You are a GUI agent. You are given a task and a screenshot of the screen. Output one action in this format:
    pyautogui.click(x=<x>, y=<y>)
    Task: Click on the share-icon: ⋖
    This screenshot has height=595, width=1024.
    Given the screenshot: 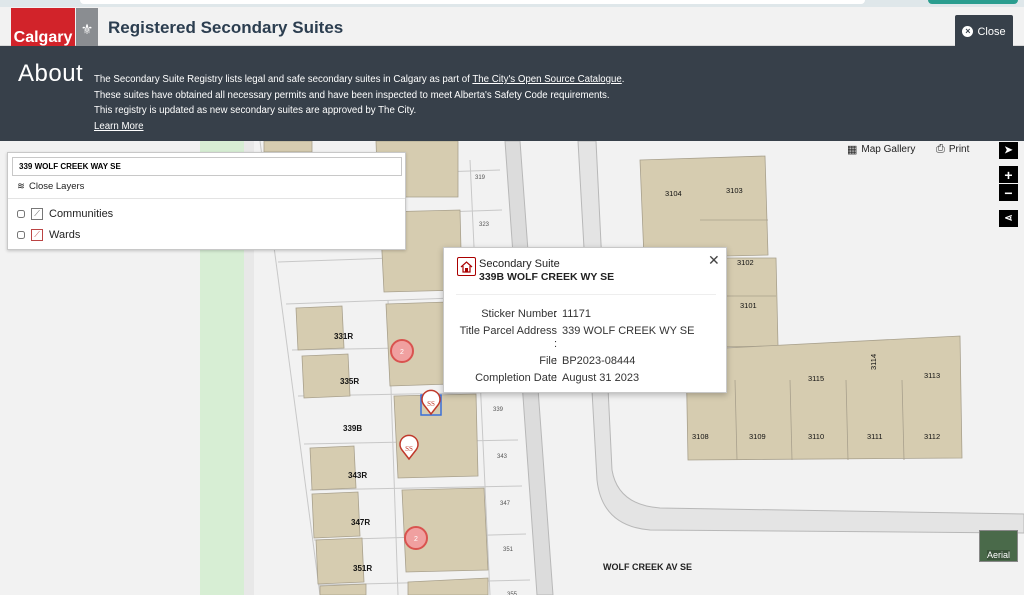 What is the action you would take?
    pyautogui.click(x=1008, y=218)
    